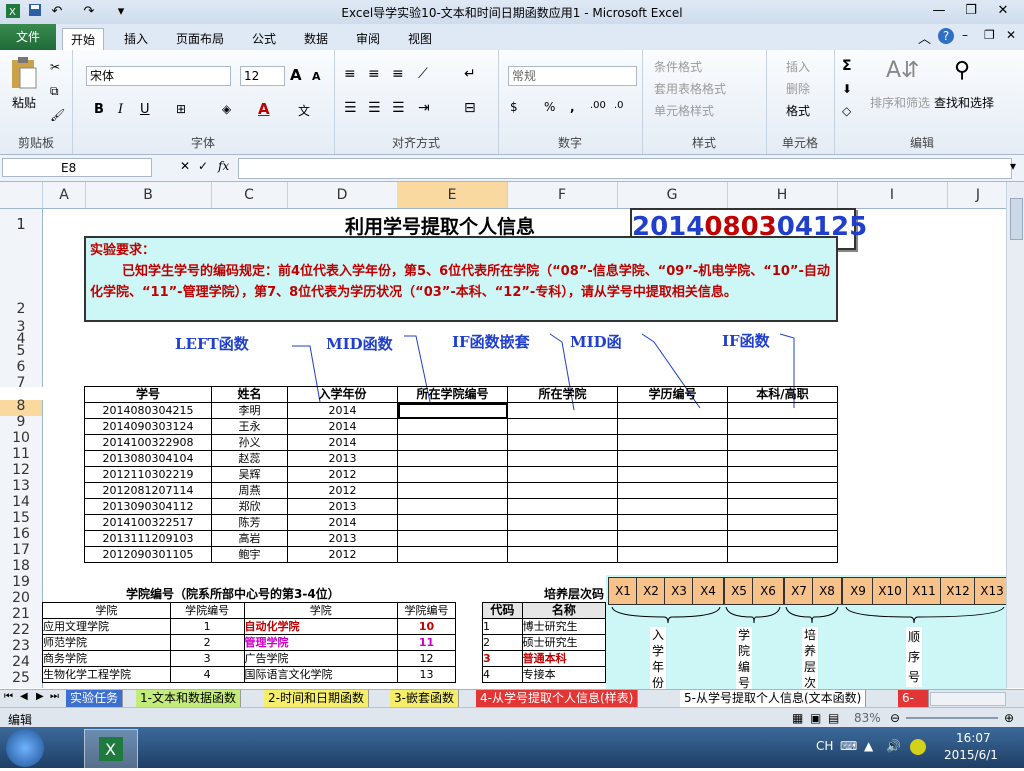 The height and width of the screenshot is (771, 1024). I want to click on workbook-minimize-icon: –, so click(965, 35).